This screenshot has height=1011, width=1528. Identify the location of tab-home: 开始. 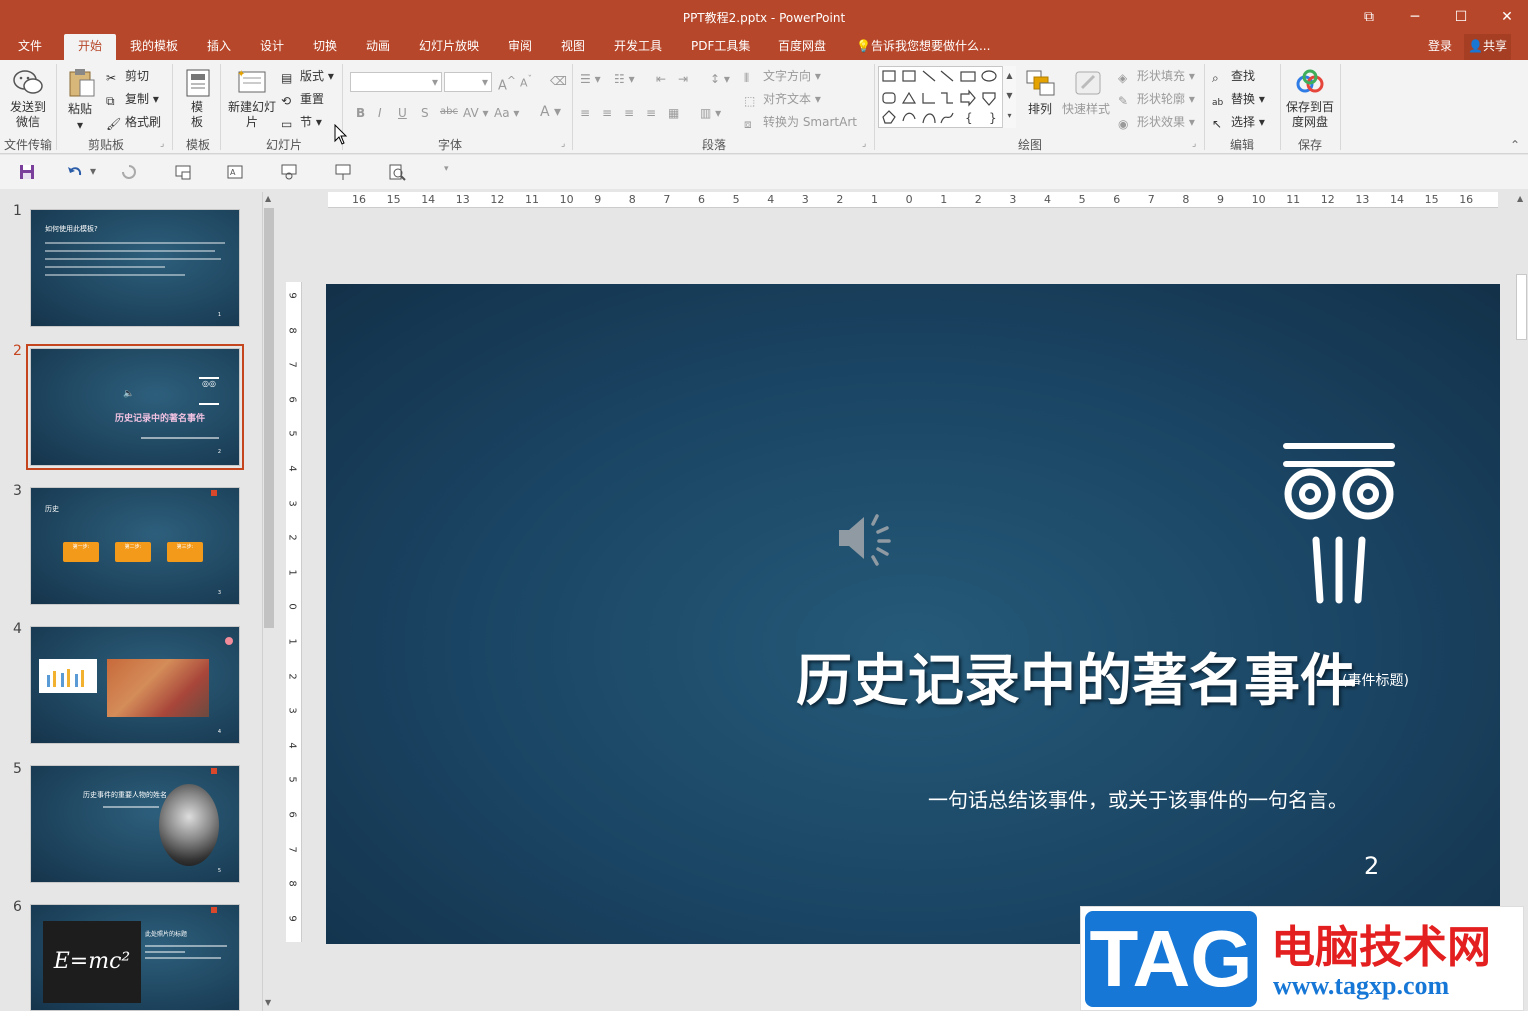
(90, 47).